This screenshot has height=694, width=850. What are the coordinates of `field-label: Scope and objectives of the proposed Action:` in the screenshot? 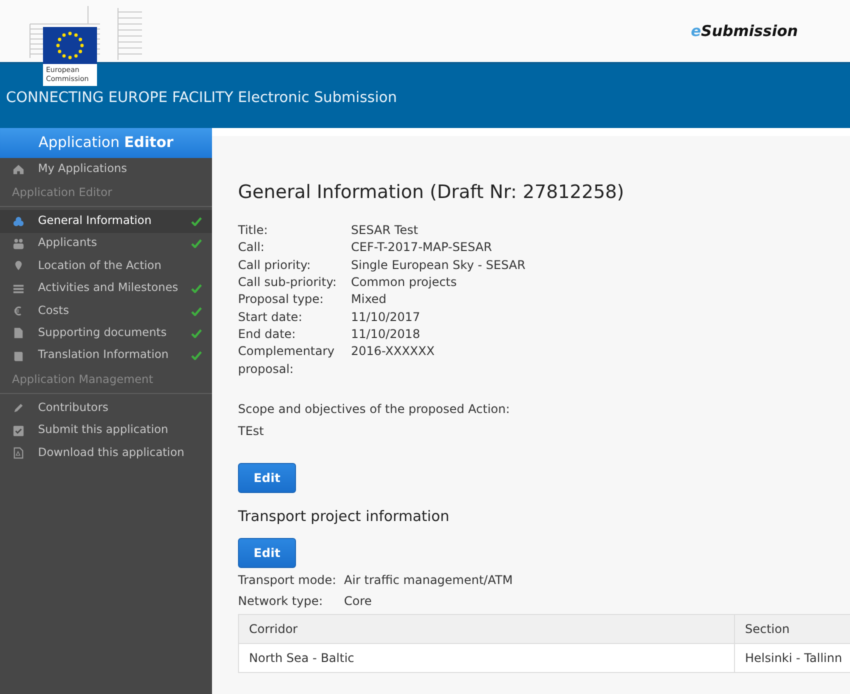 It's located at (374, 409).